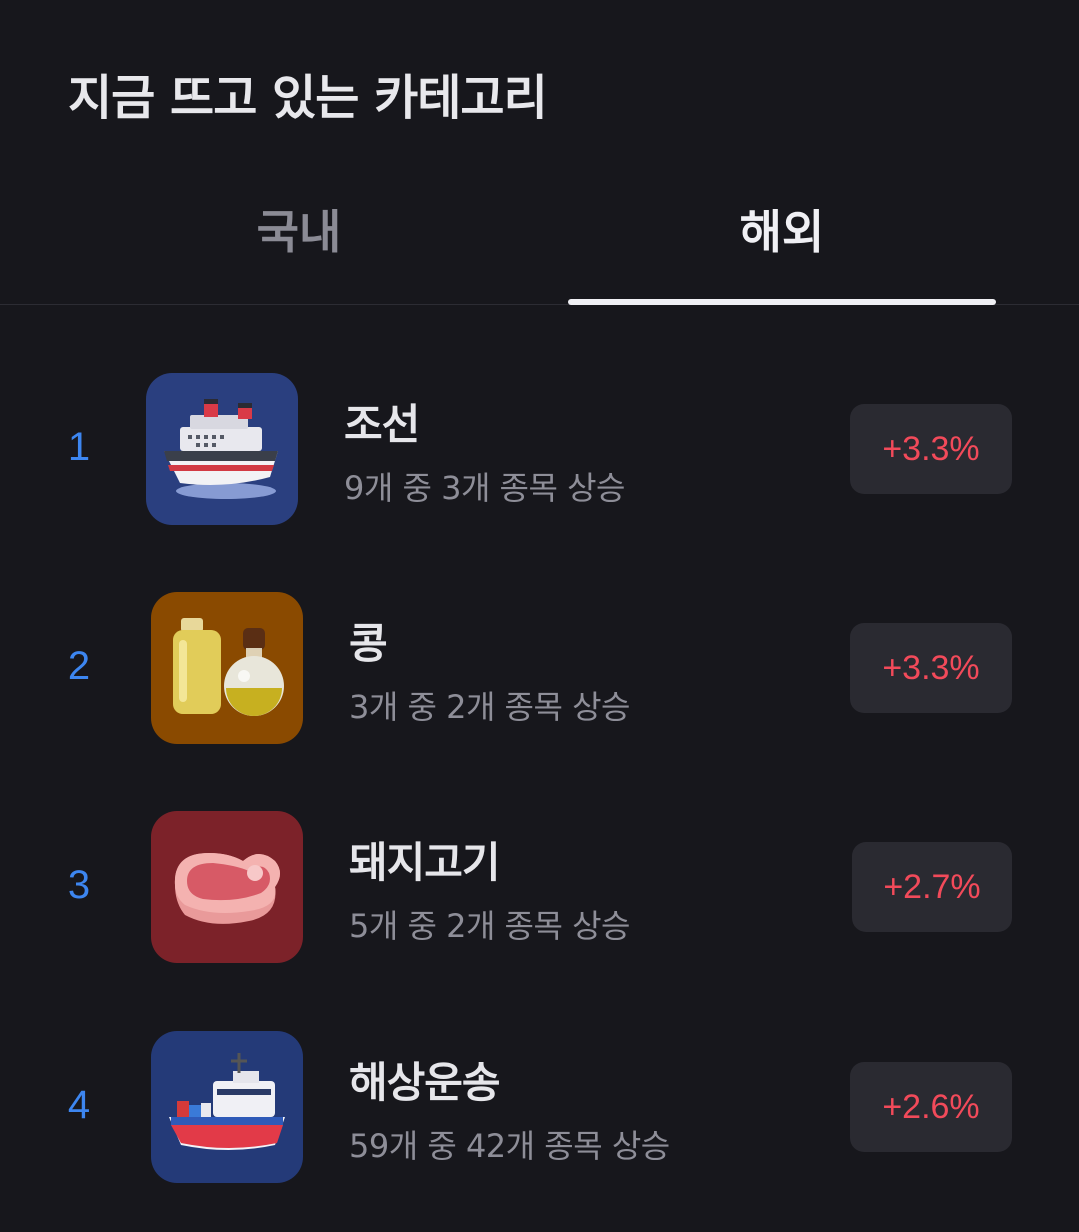 The height and width of the screenshot is (1232, 1079). I want to click on rank-number: 3, so click(79, 885).